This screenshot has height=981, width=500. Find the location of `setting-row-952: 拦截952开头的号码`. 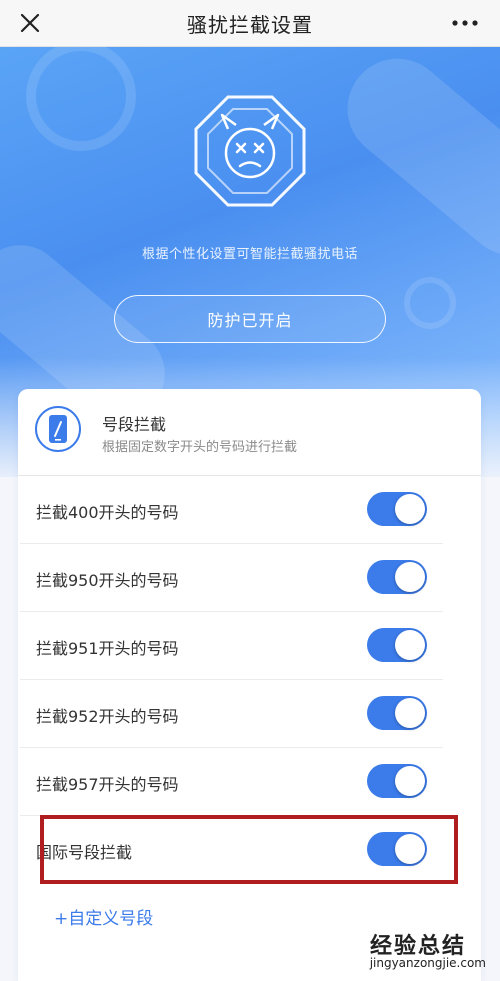

setting-row-952: 拦截952开头的号码 is located at coordinates (231, 714).